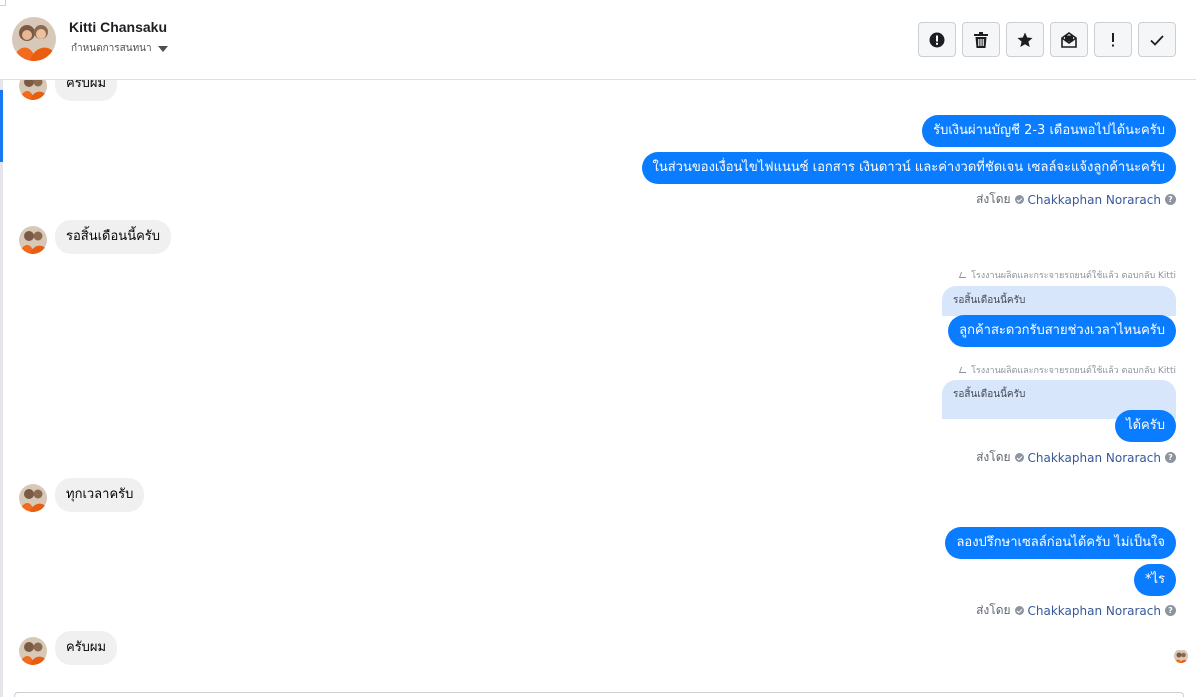 The image size is (1196, 697). I want to click on follow-up-button, so click(1113, 39).